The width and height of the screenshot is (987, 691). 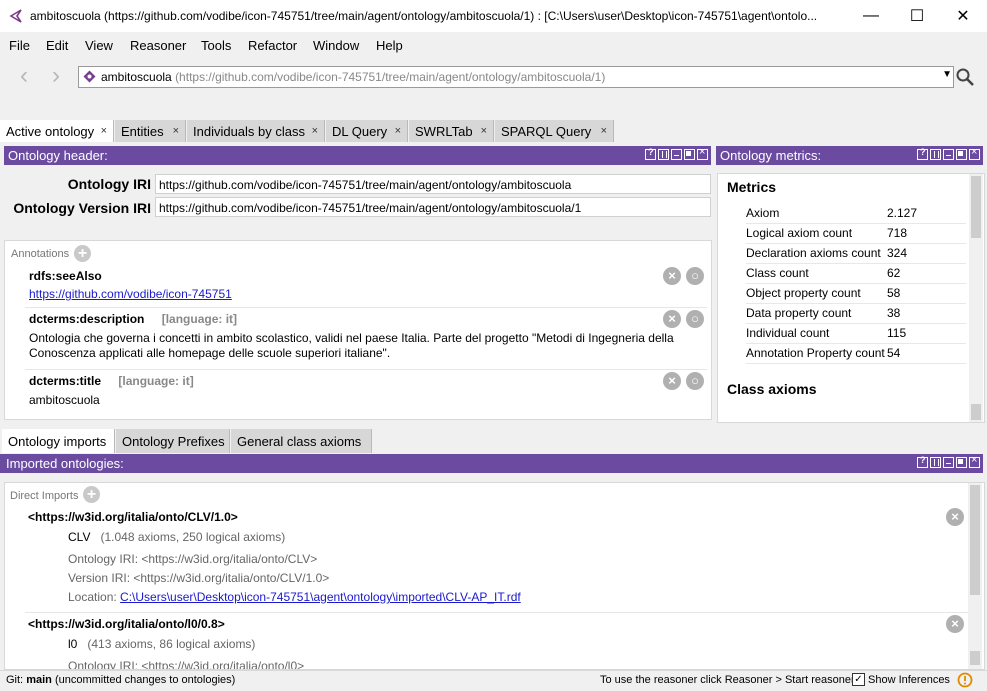 What do you see at coordinates (965, 77) in the screenshot?
I see `search-icon` at bounding box center [965, 77].